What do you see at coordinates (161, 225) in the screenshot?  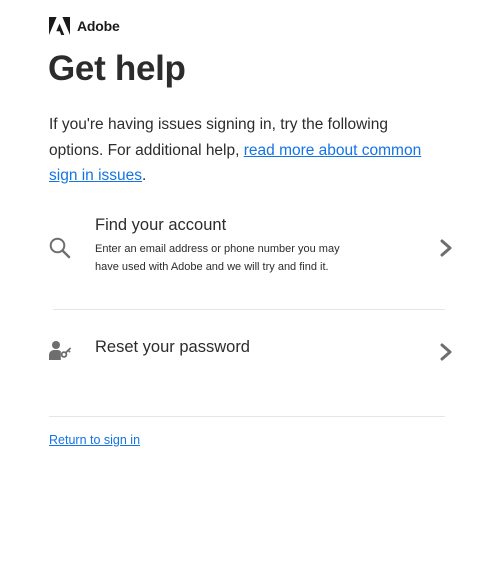 I see `find-account-title: Find your account` at bounding box center [161, 225].